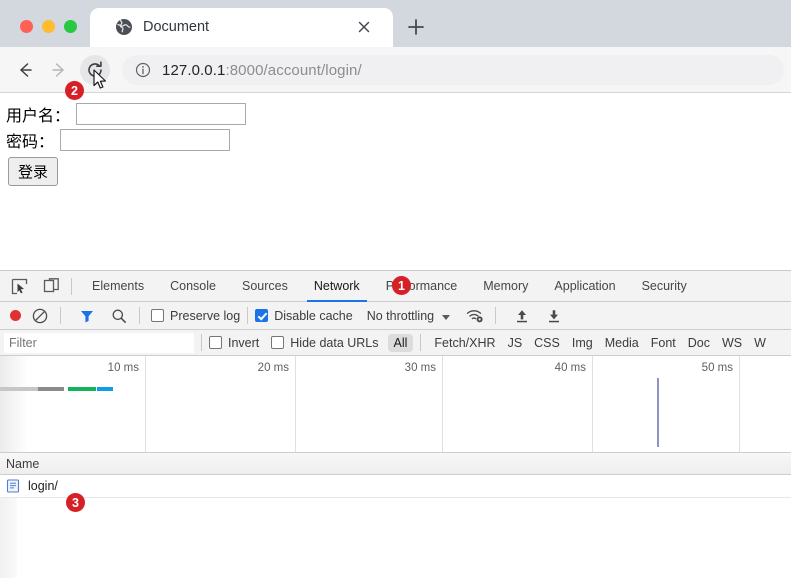  I want to click on upload-arrow-icon, so click(522, 316).